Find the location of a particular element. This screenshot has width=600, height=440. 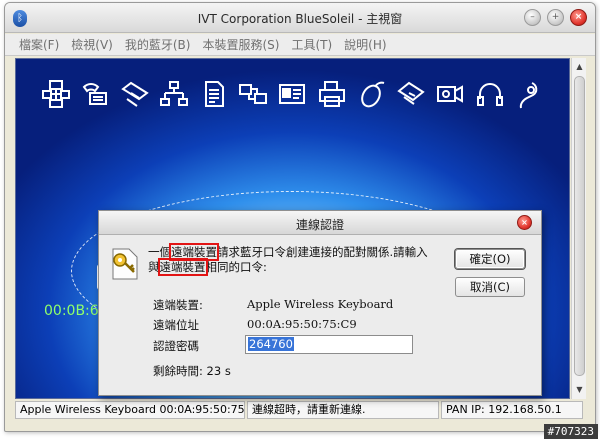

fax-icon is located at coordinates (135, 94).